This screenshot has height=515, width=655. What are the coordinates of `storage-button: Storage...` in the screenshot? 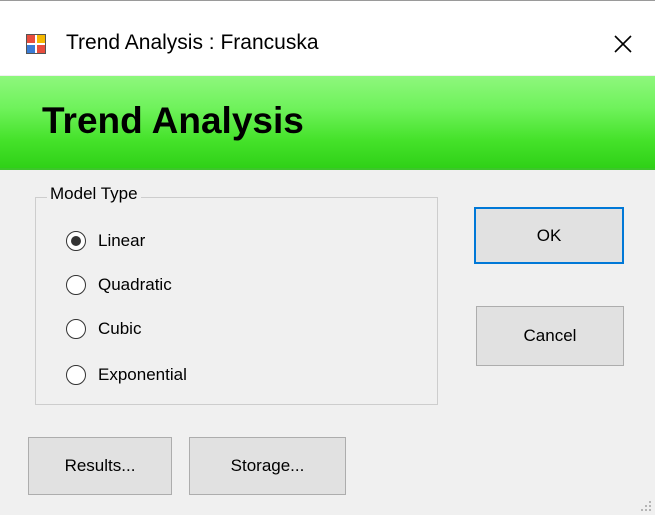 It's located at (267, 466).